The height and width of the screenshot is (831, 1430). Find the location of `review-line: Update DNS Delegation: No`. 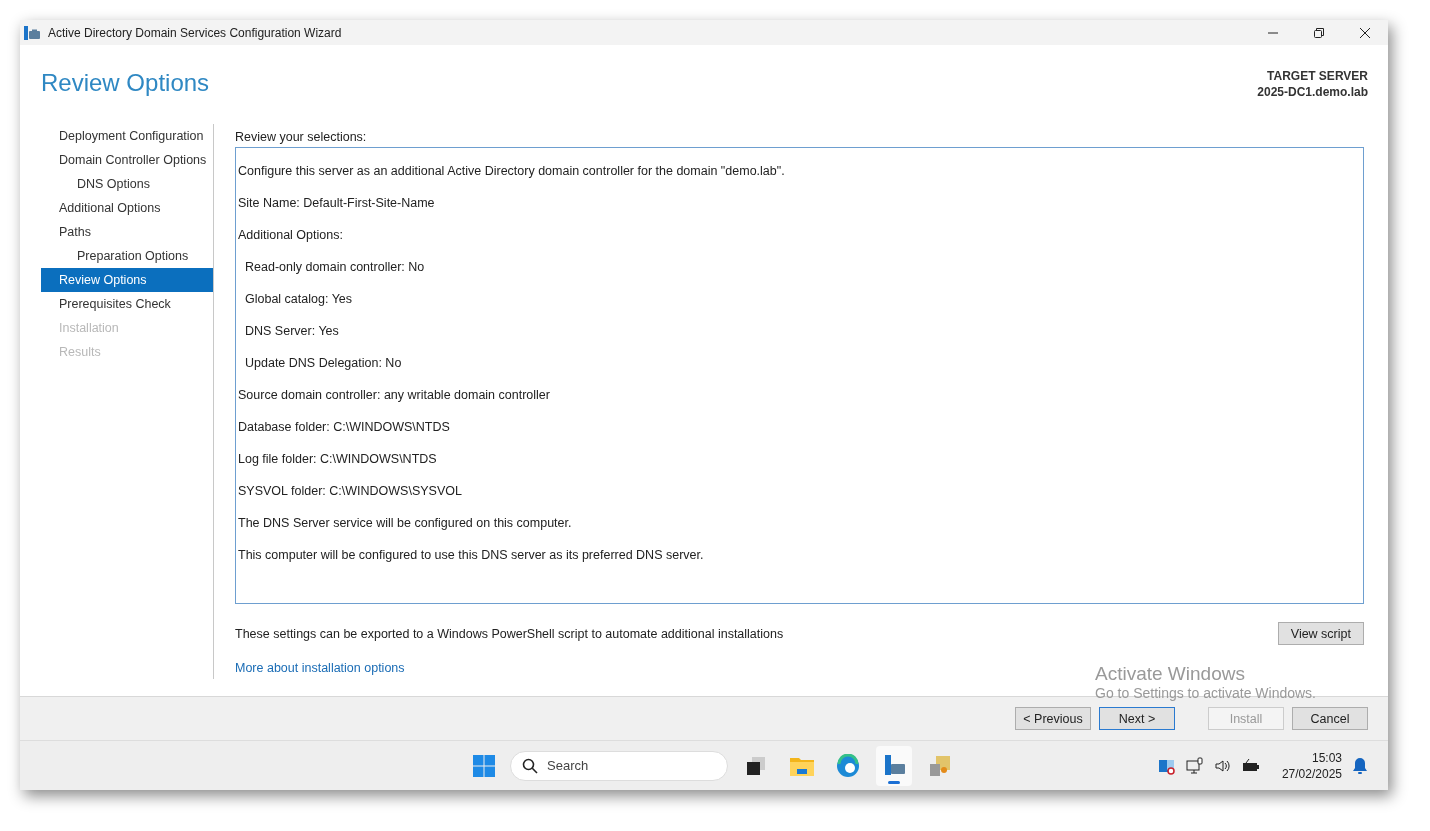

review-line: Update DNS Delegation: No is located at coordinates (323, 363).